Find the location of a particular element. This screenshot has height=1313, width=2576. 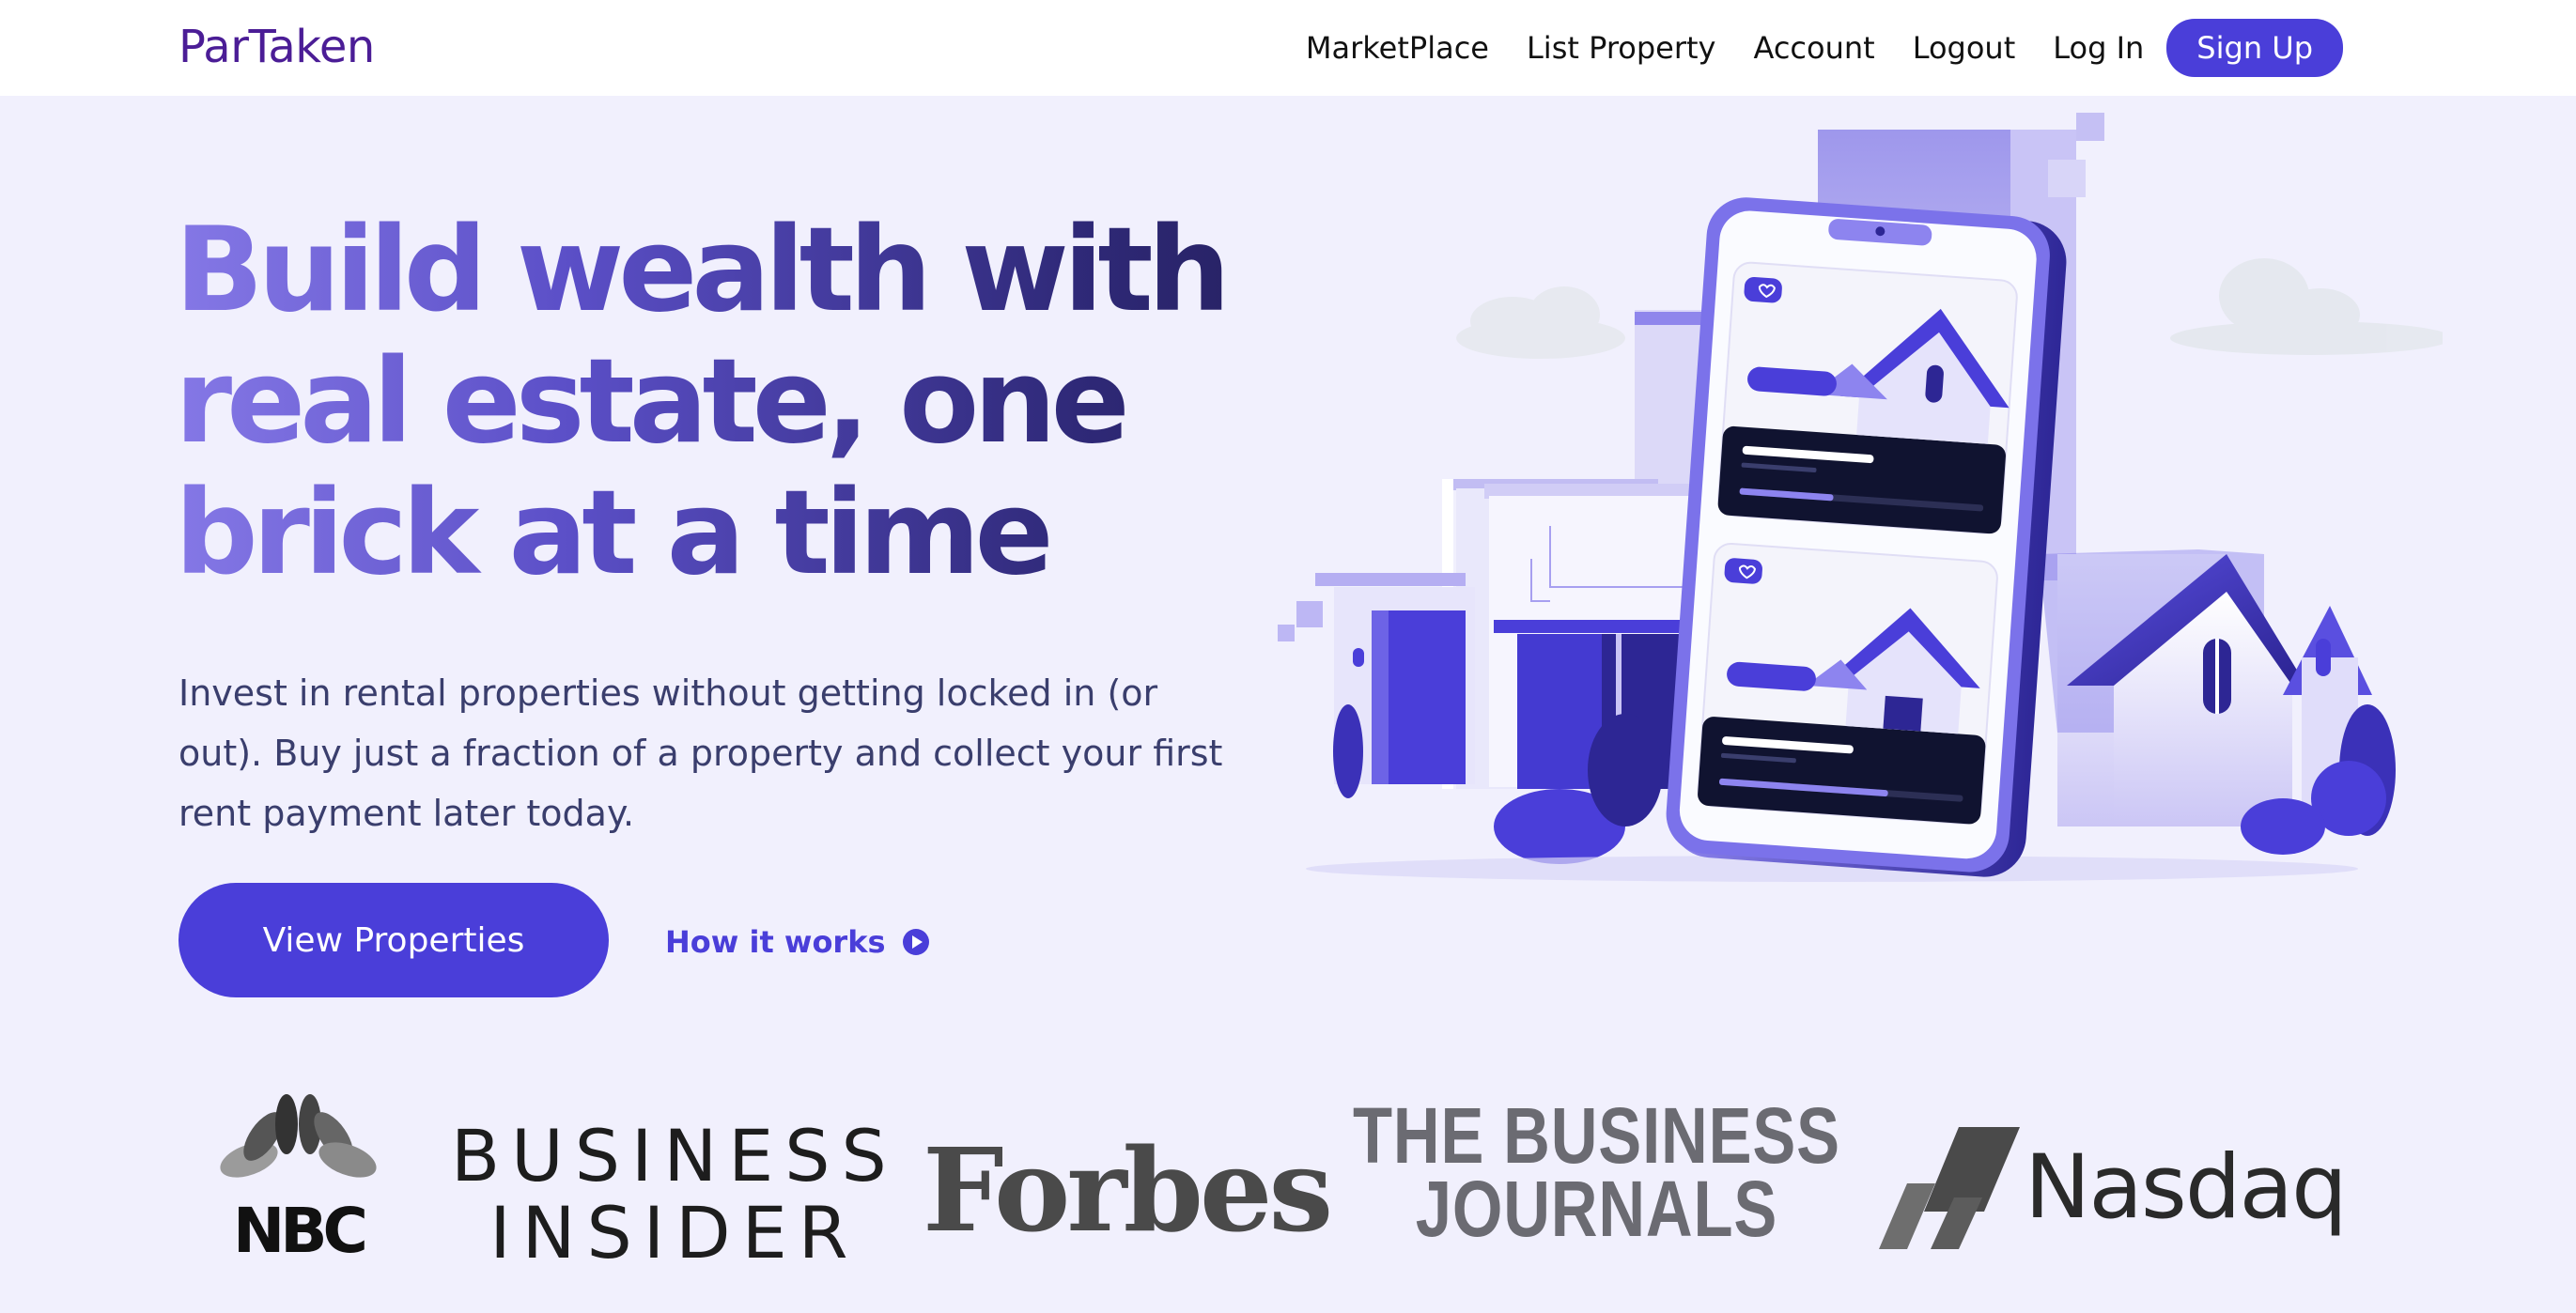

view-properties-button: View Properties is located at coordinates (394, 940).